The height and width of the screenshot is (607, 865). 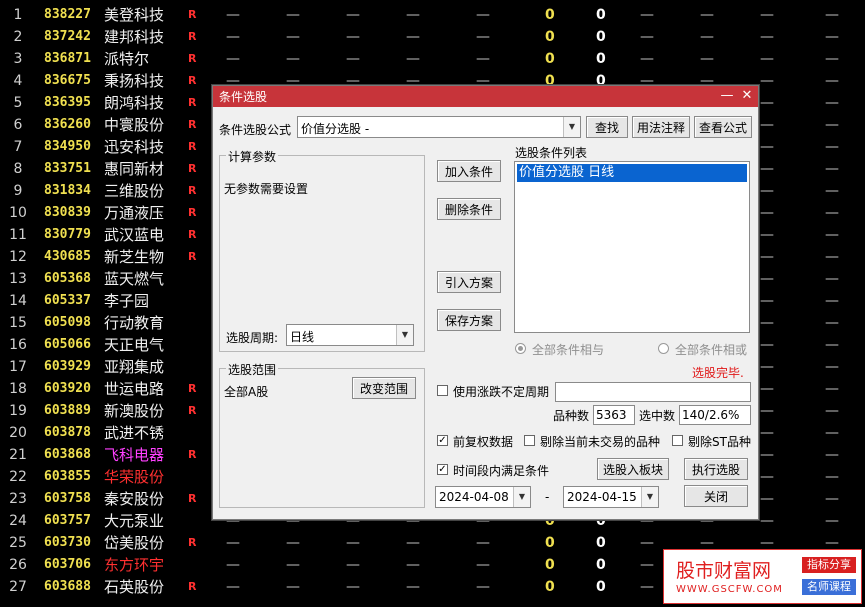 I want to click on time-range-checkbox: ✓, so click(x=442, y=469).